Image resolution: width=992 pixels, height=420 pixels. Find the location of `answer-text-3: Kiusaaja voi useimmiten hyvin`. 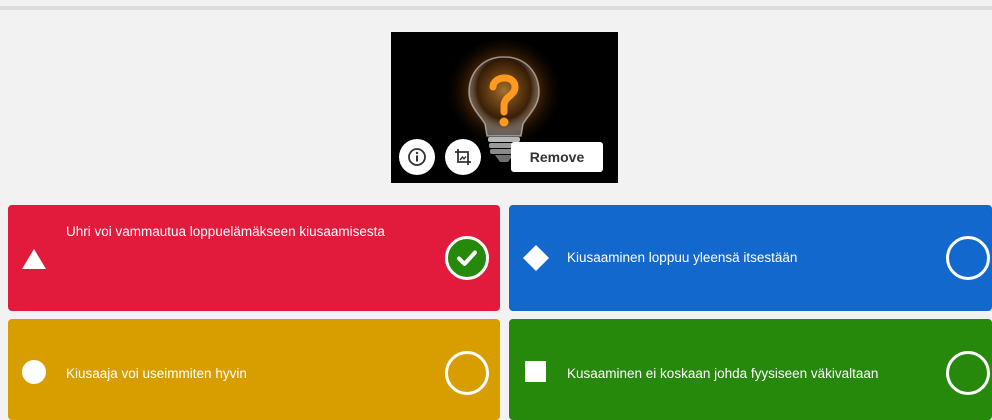

answer-text-3: Kiusaaja voi useimmiten hyvin is located at coordinates (156, 373).